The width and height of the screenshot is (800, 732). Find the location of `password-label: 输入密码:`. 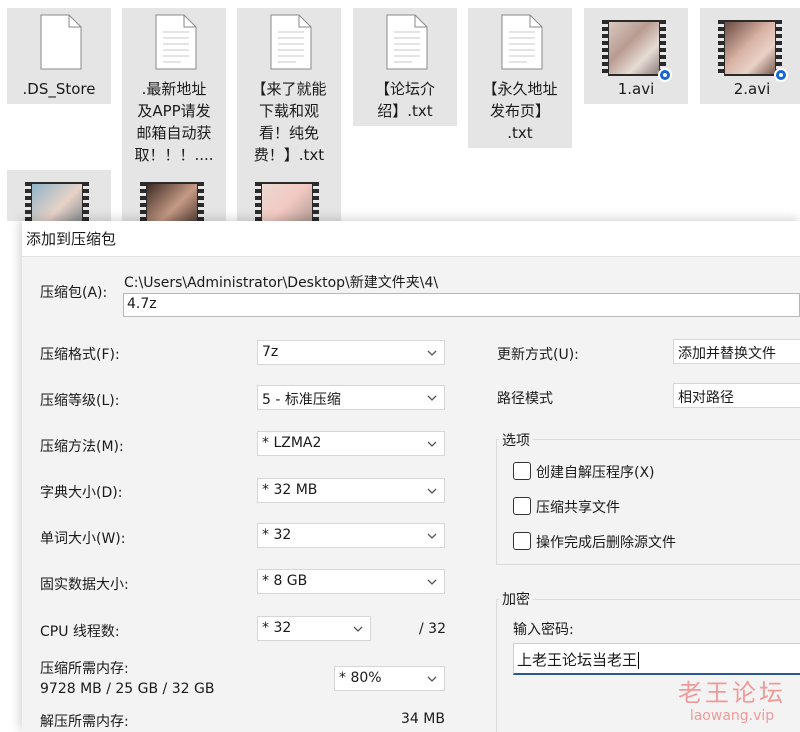

password-label: 输入密码: is located at coordinates (543, 630).